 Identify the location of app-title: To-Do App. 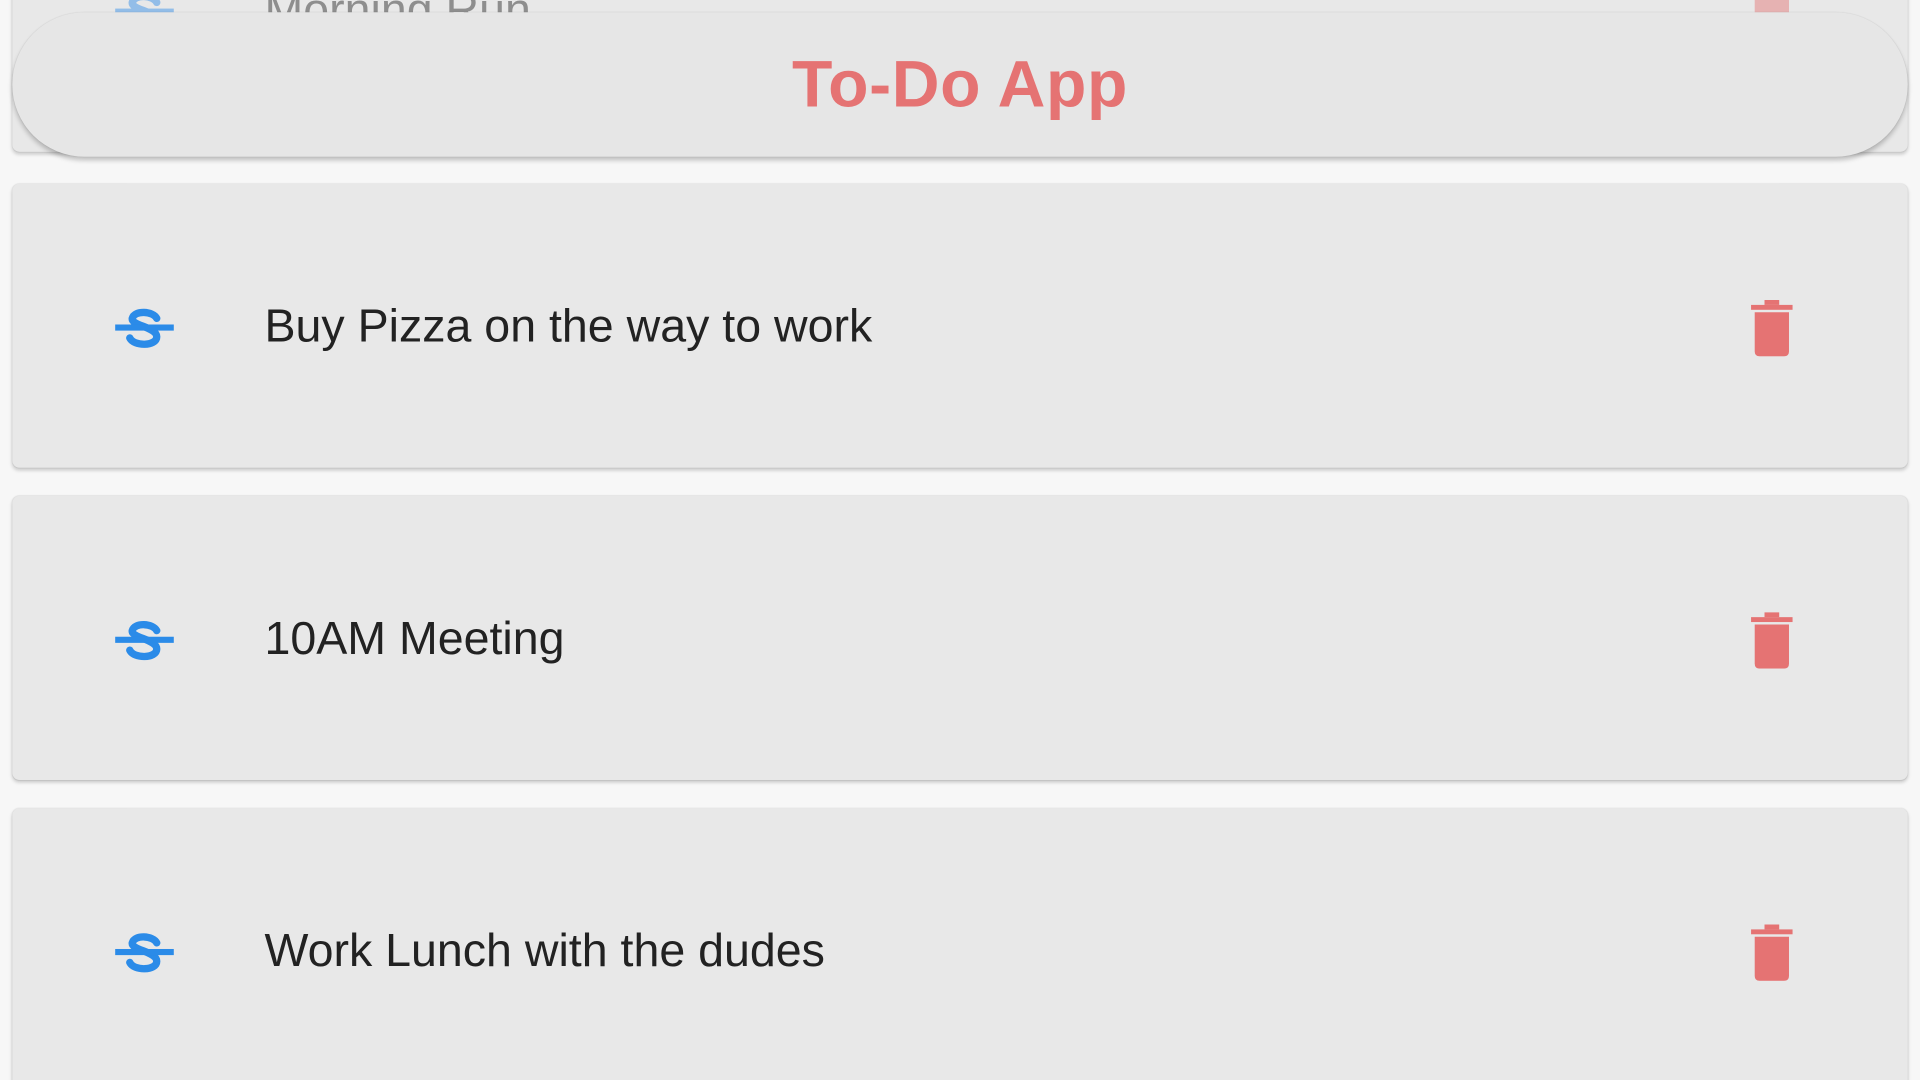
(960, 84).